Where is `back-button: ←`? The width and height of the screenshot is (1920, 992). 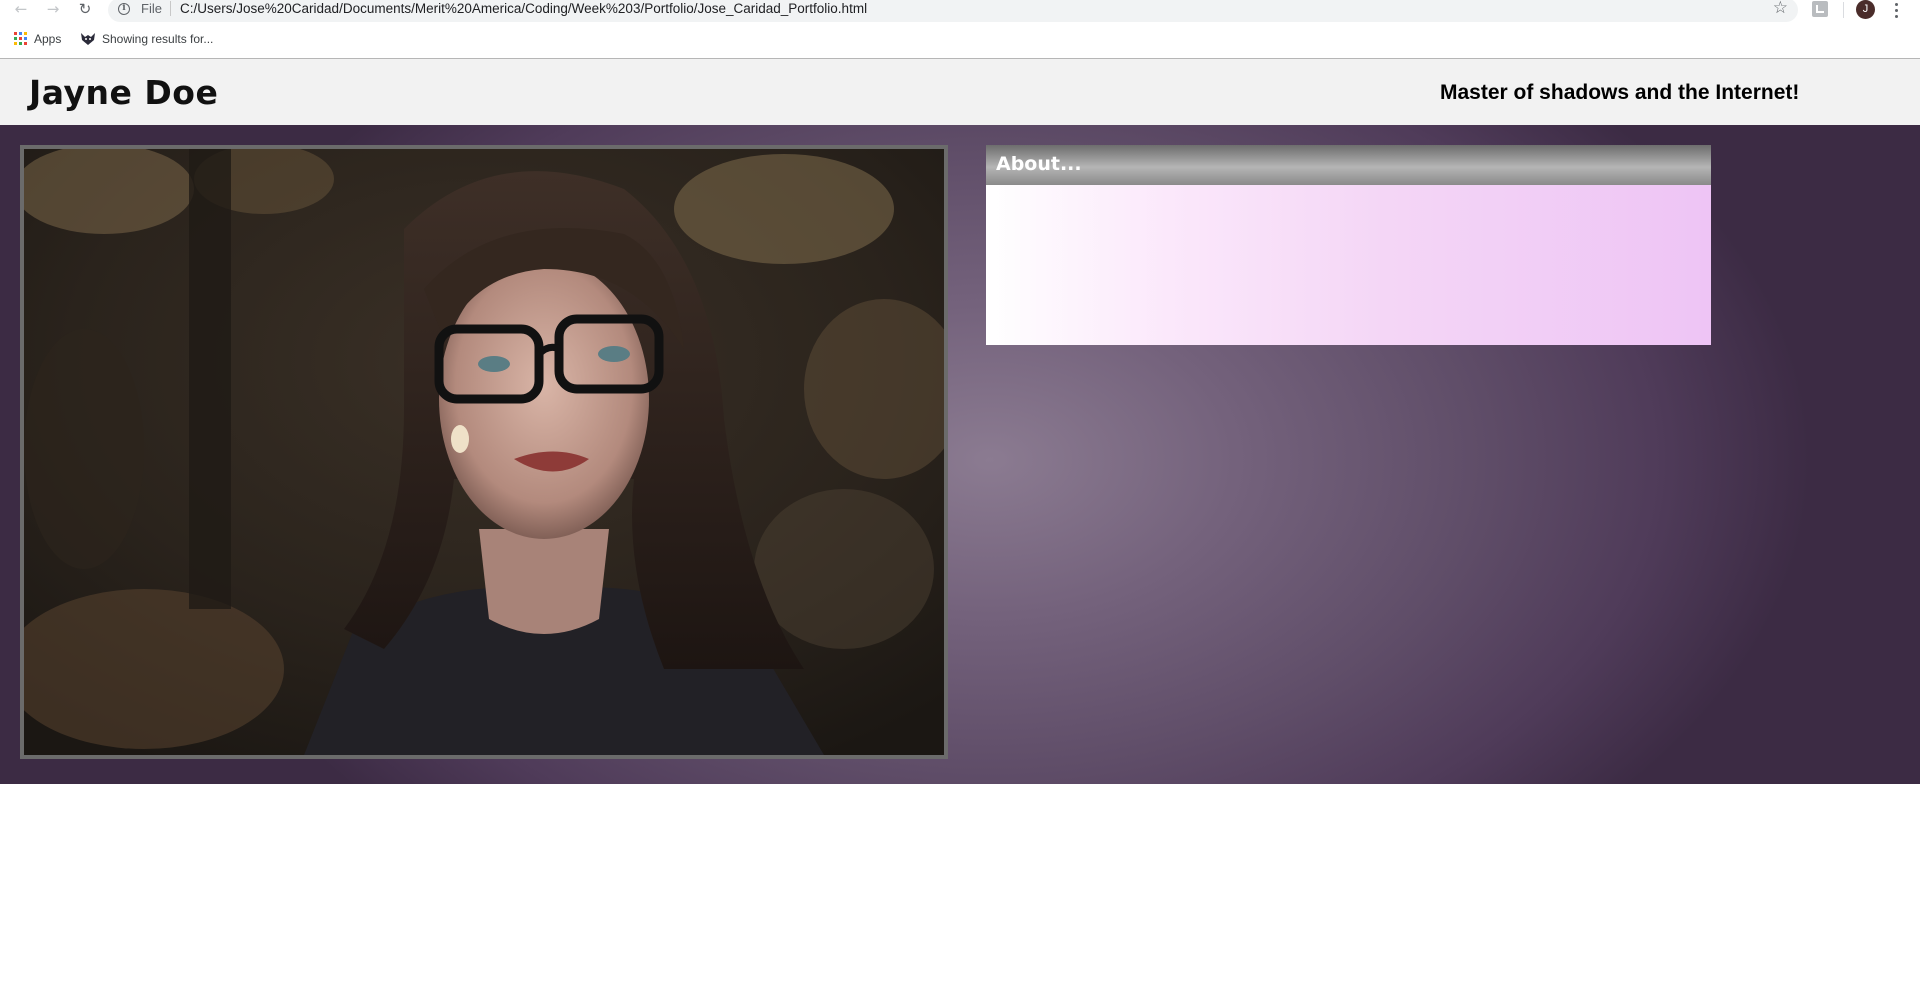 back-button: ← is located at coordinates (21, 9).